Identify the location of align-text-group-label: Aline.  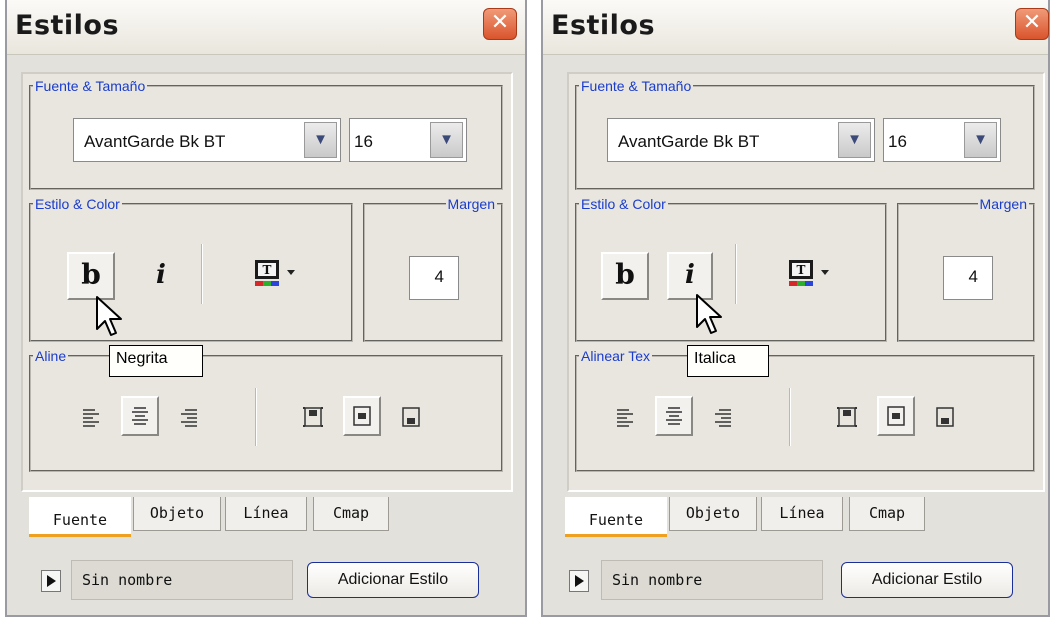
(51, 356).